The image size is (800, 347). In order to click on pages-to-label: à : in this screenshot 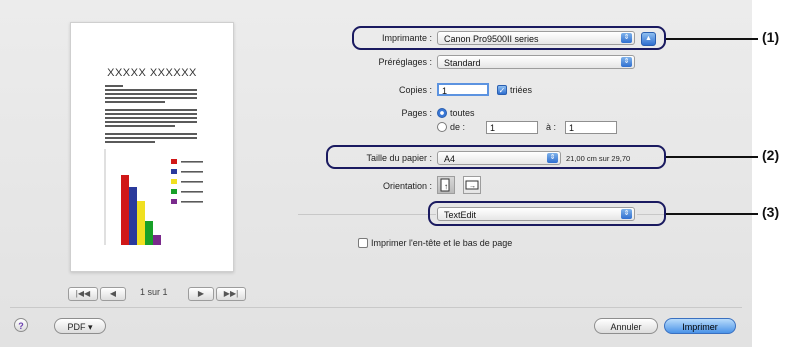, I will do `click(551, 127)`.